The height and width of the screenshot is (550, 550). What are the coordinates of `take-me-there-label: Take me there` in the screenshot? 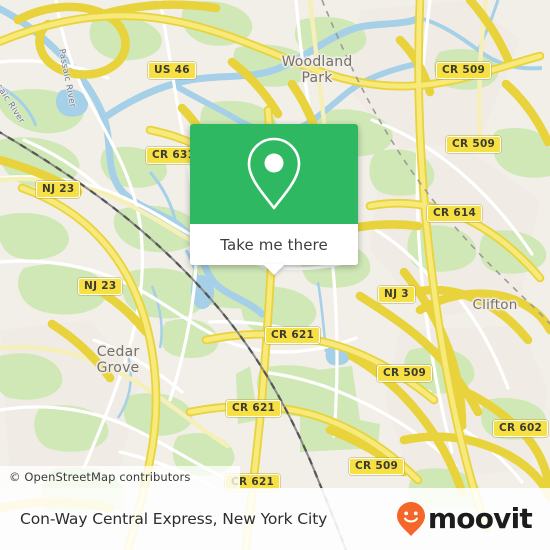 It's located at (274, 244).